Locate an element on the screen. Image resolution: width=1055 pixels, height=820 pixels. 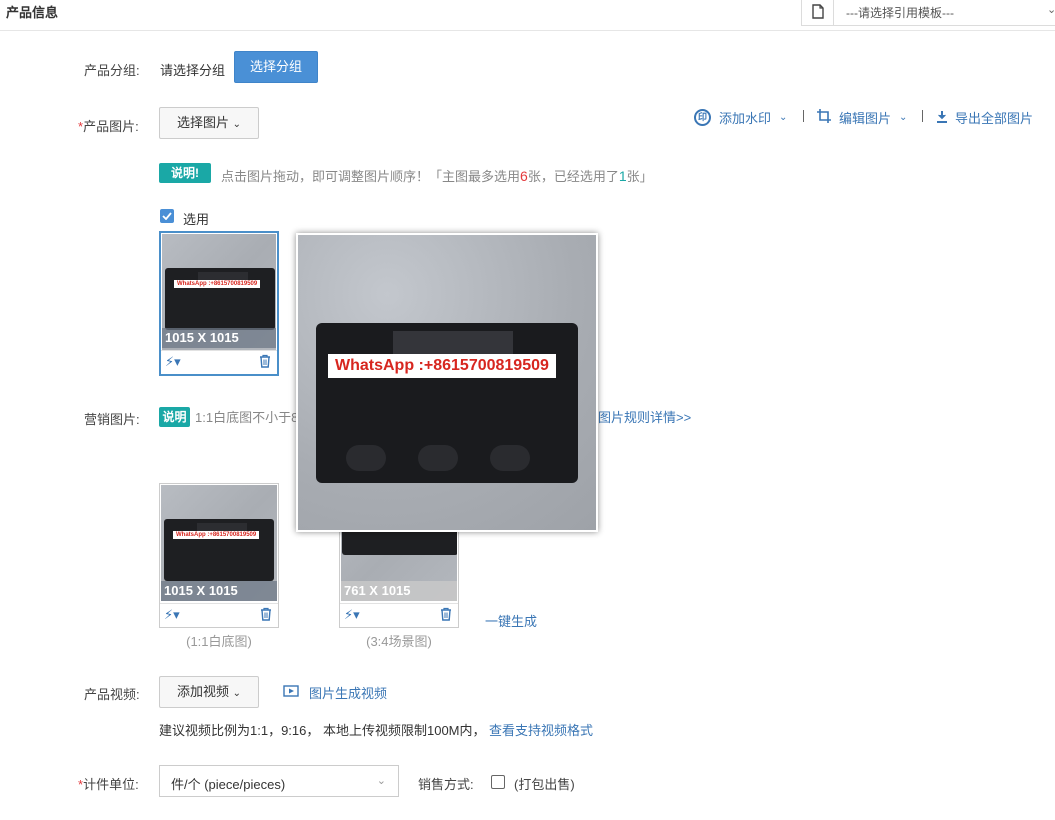
export-images-tool: 导出全部图片 is located at coordinates (984, 117).